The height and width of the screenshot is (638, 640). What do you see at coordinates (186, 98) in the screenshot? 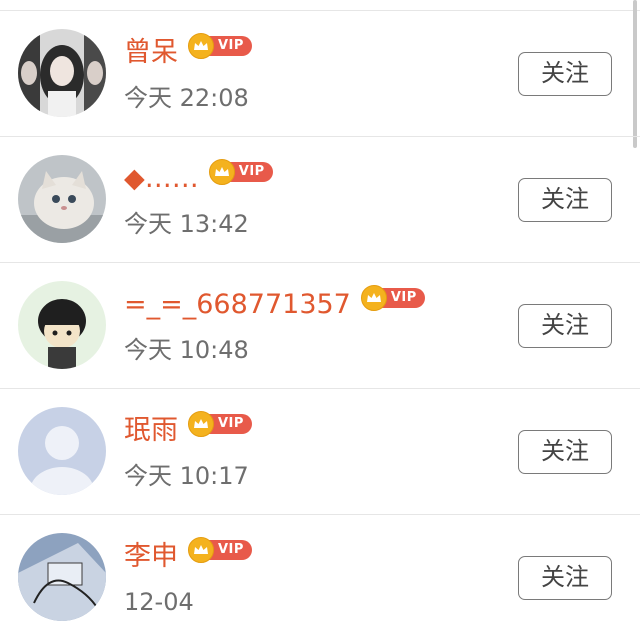
I see `timestamp: 今天 22:08` at bounding box center [186, 98].